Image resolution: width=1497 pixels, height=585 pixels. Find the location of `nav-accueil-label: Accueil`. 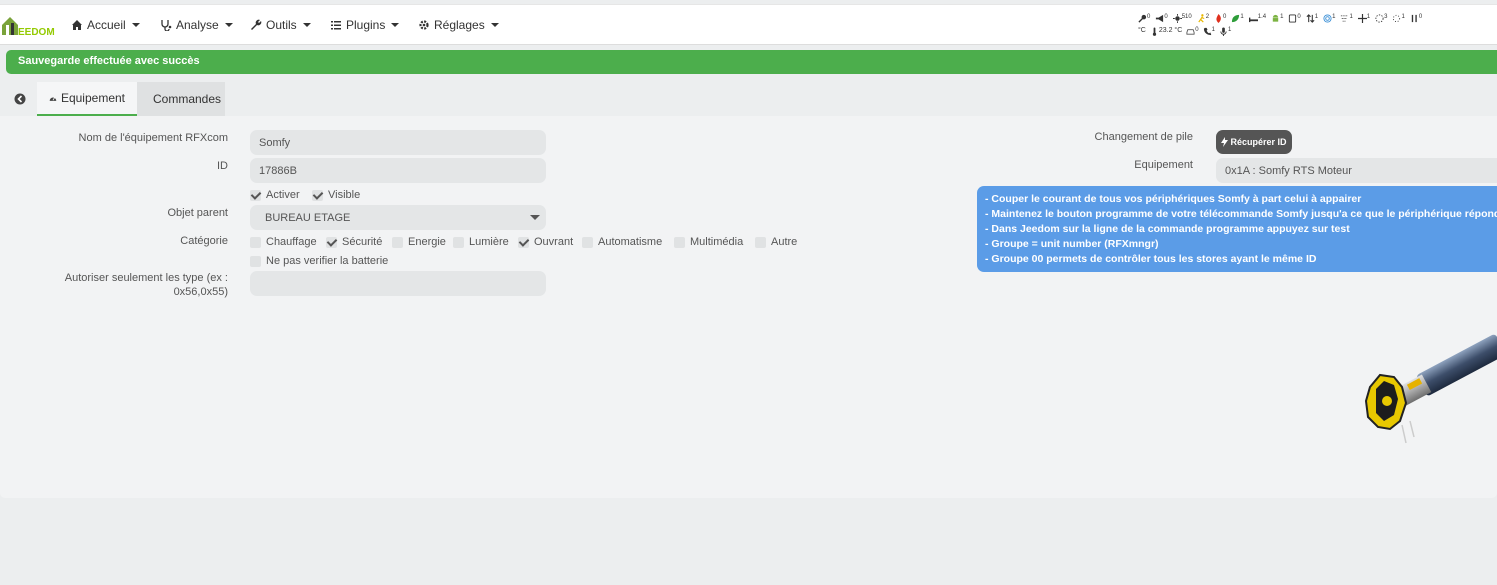

nav-accueil-label: Accueil is located at coordinates (106, 25).